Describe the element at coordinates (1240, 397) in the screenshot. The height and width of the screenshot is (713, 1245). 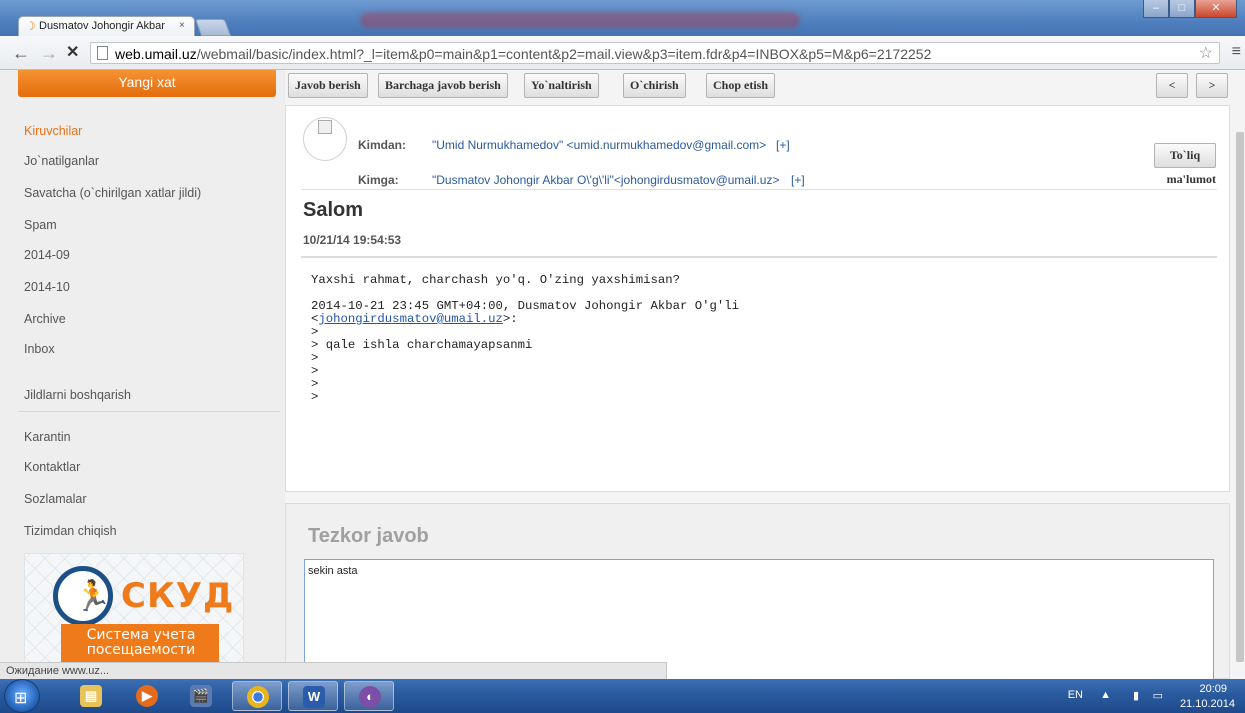
I see `scrollbar-thumb` at that location.